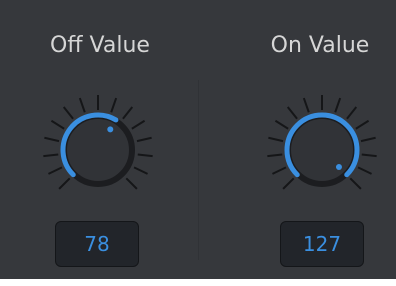 The width and height of the screenshot is (396, 286). I want to click on off-value-knob, so click(98, 150).